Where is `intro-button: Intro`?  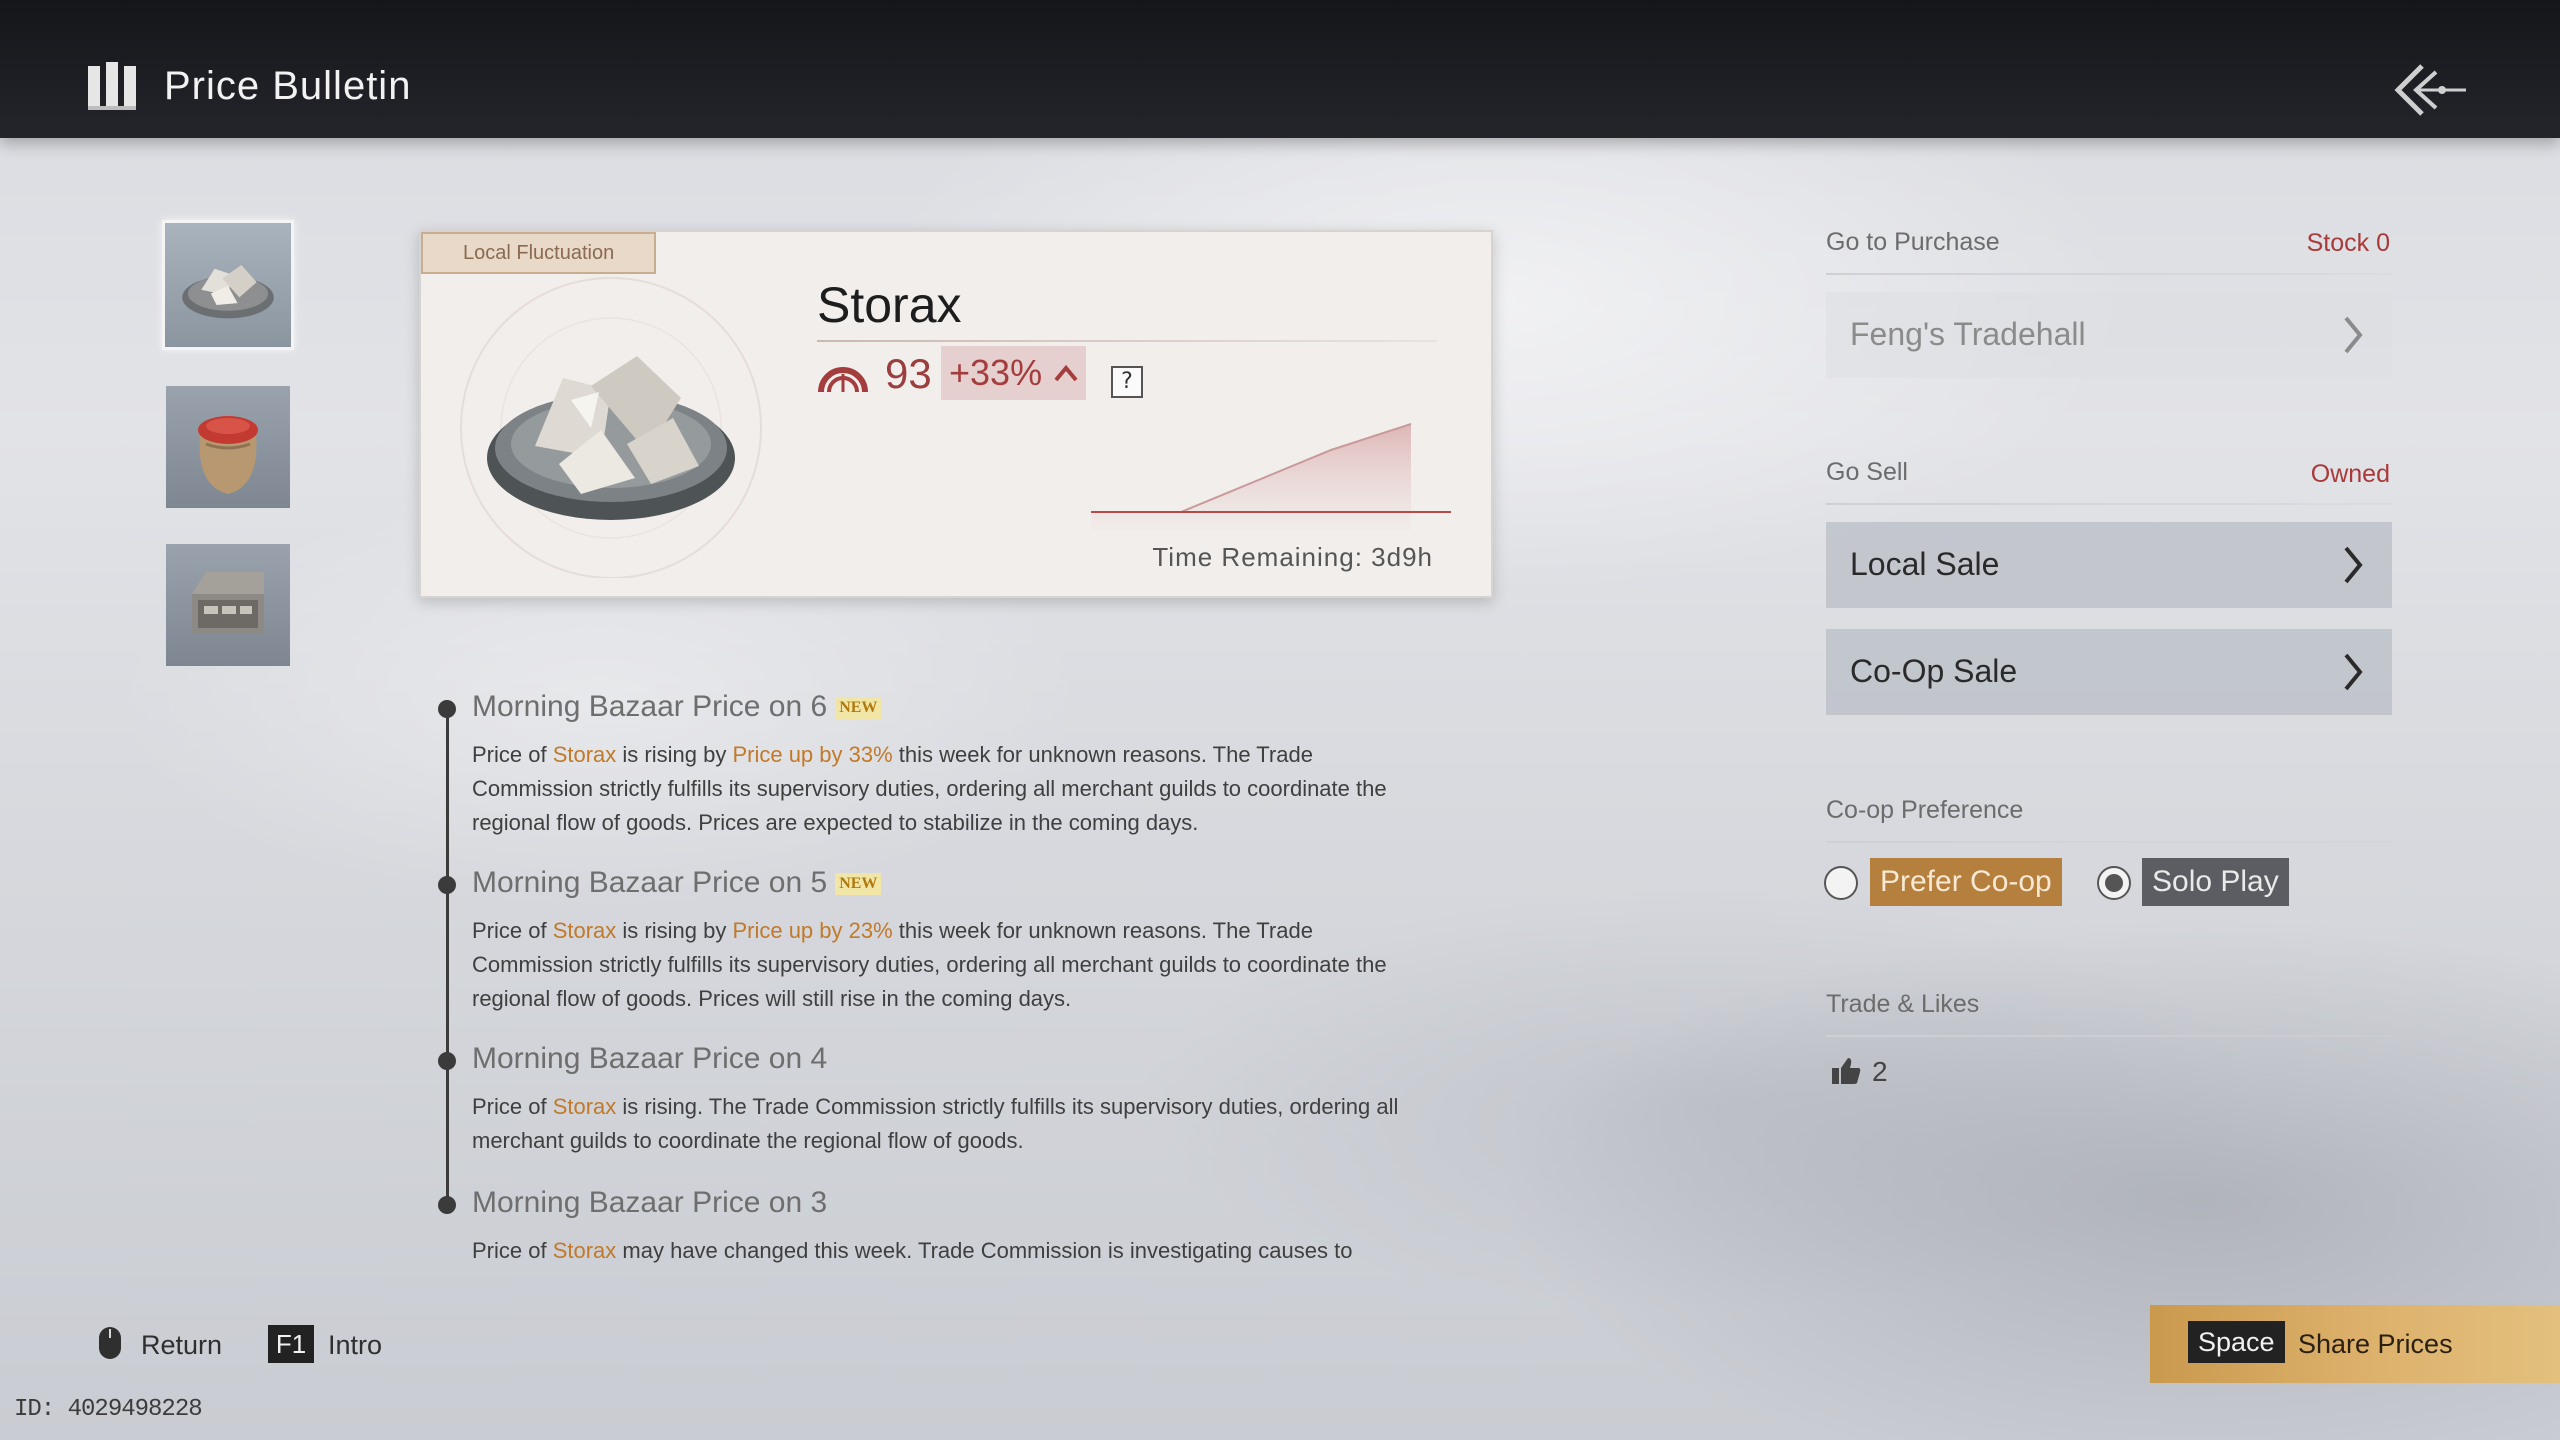
intro-button: Intro is located at coordinates (355, 1345).